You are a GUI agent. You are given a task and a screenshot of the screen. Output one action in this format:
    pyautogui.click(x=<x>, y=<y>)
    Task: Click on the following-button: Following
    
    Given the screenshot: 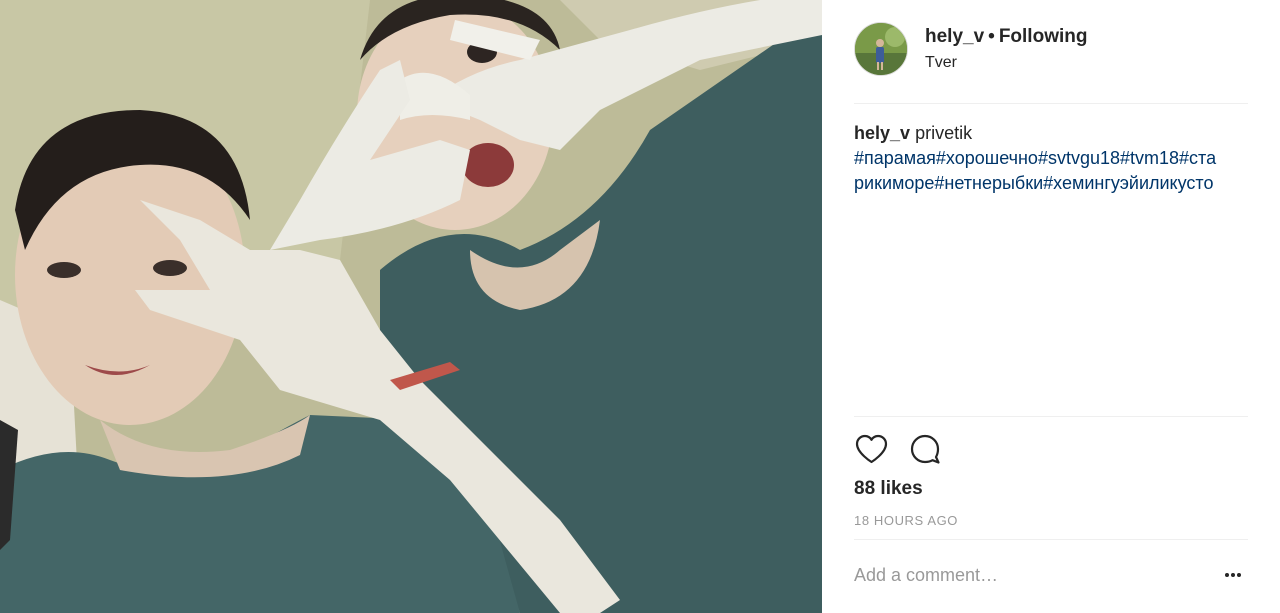 What is the action you would take?
    pyautogui.click(x=1043, y=36)
    